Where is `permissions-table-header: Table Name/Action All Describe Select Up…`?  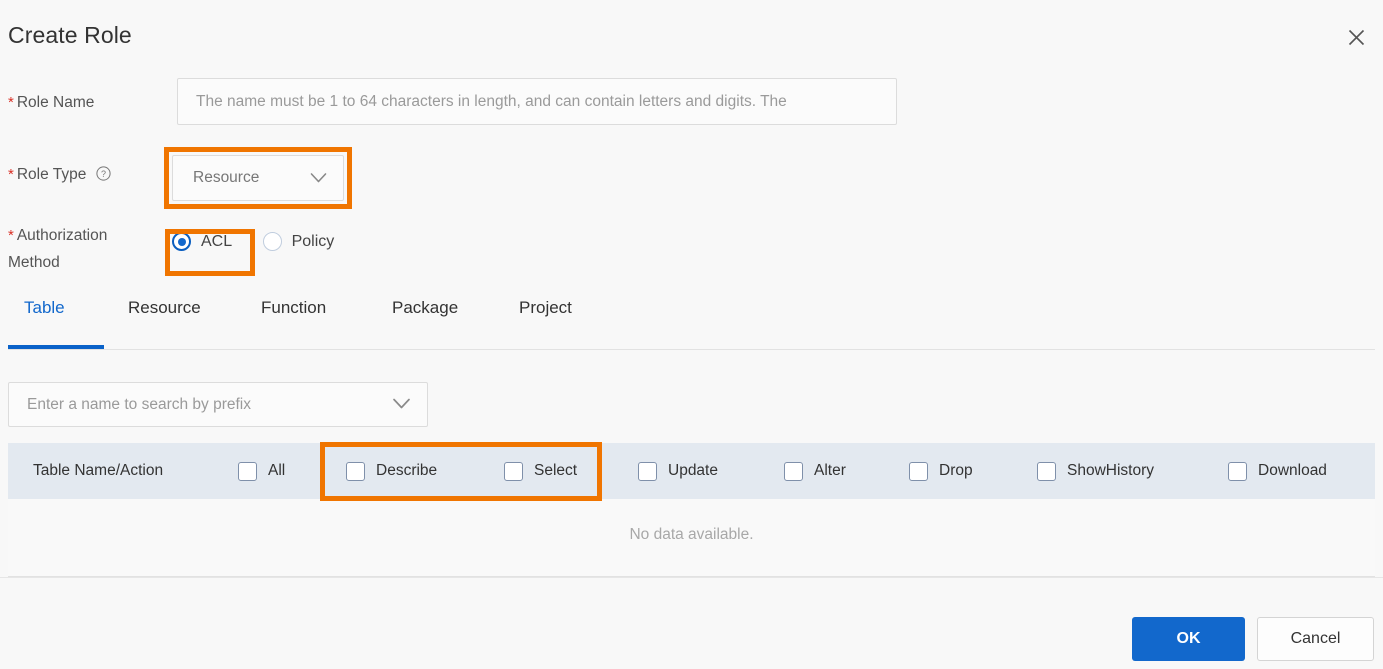 permissions-table-header: Table Name/Action All Describe Select Up… is located at coordinates (691, 471).